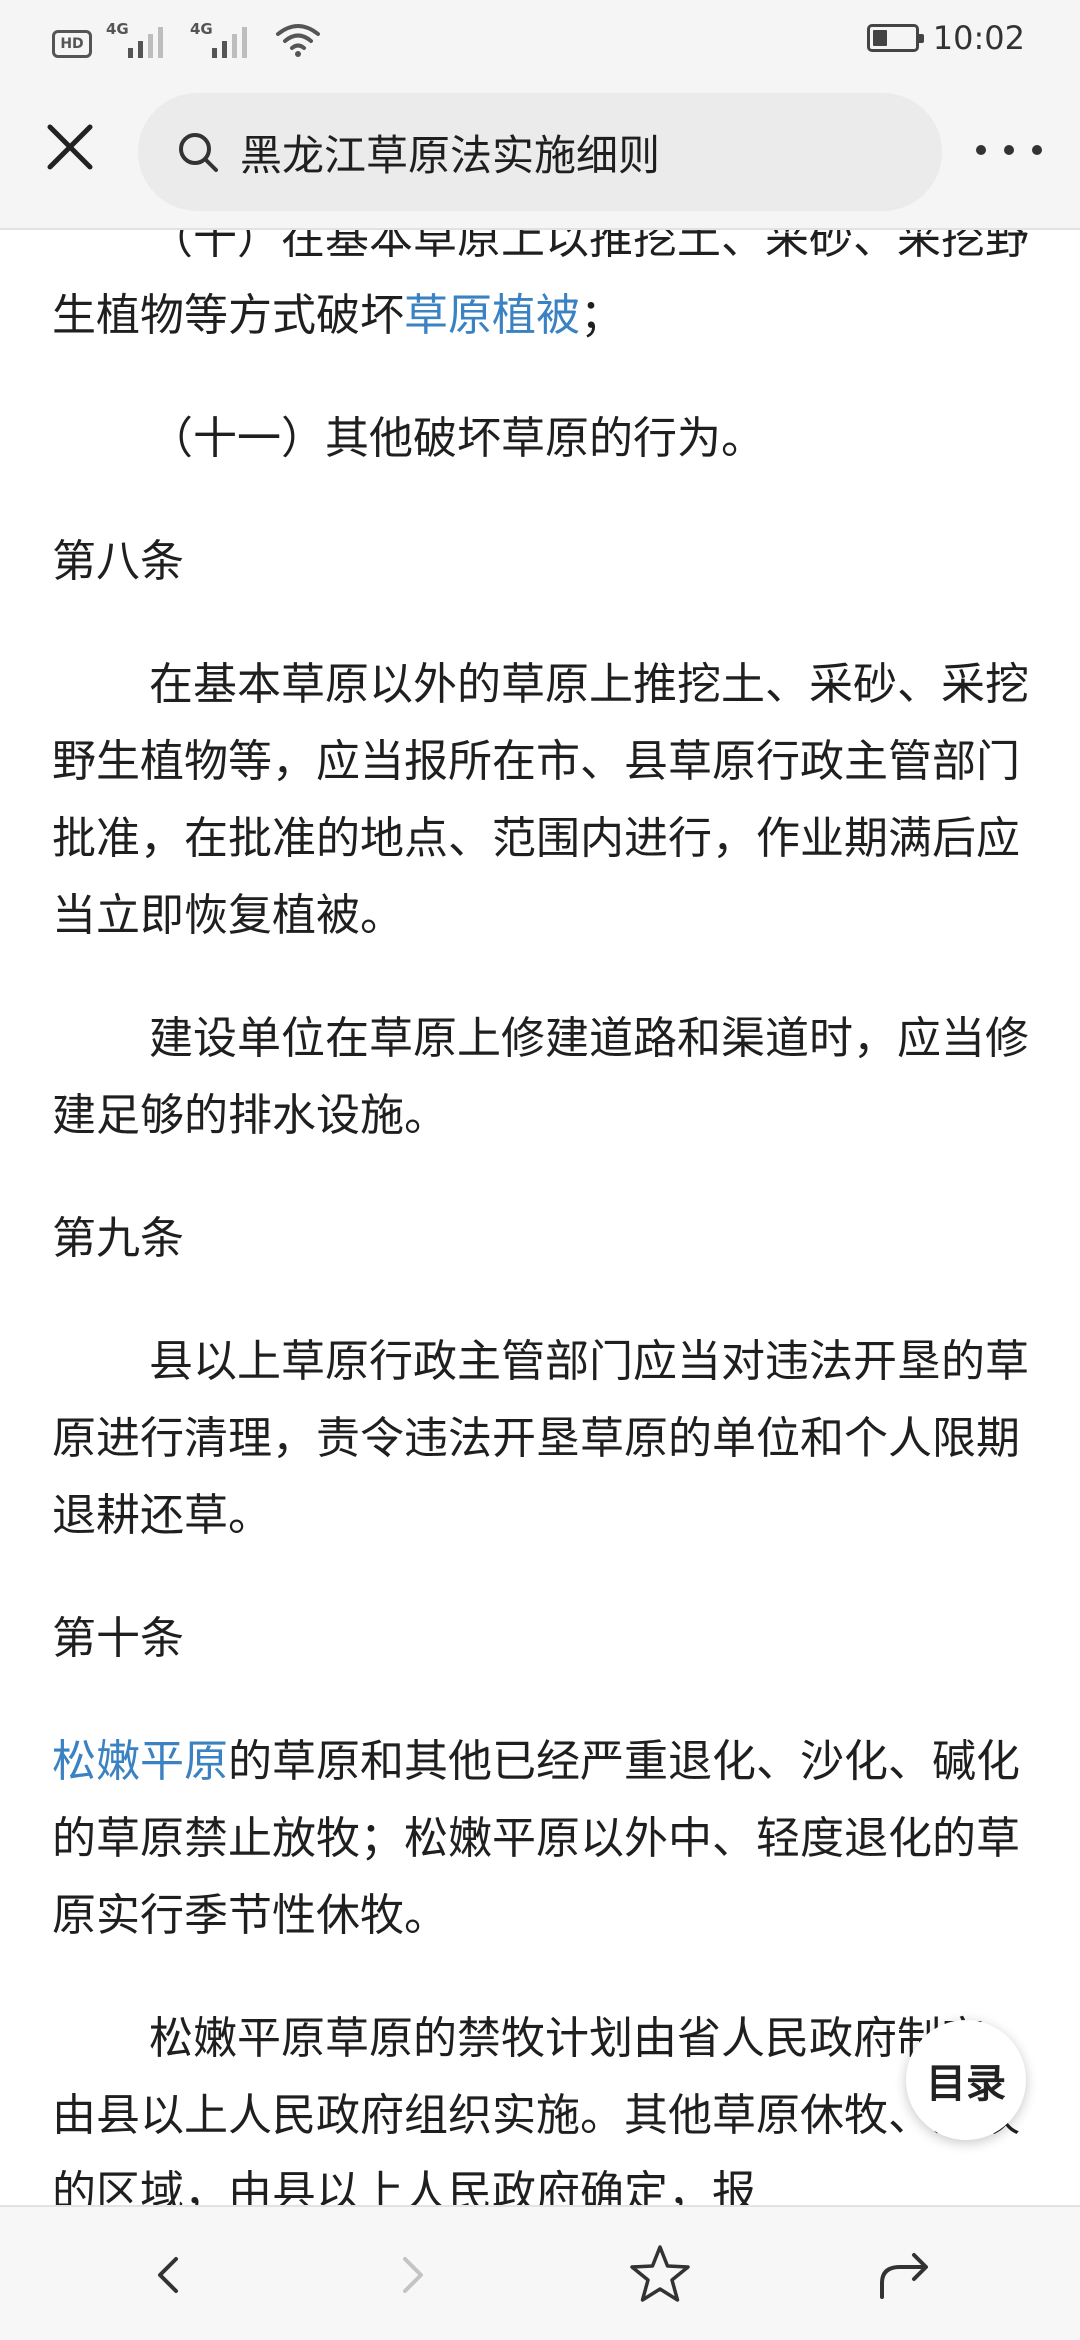  I want to click on link-songnen-plain: 松嫩平原, so click(140, 1761).